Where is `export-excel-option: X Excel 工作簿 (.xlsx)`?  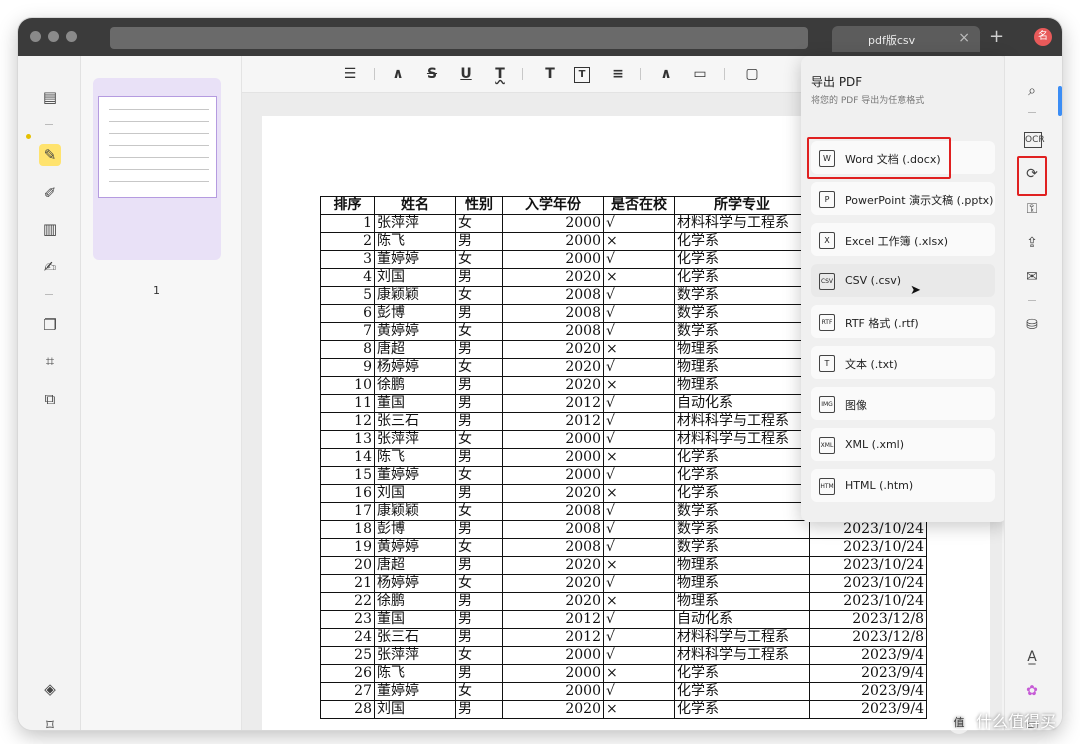
export-excel-option: X Excel 工作簿 (.xlsx) is located at coordinates (903, 239).